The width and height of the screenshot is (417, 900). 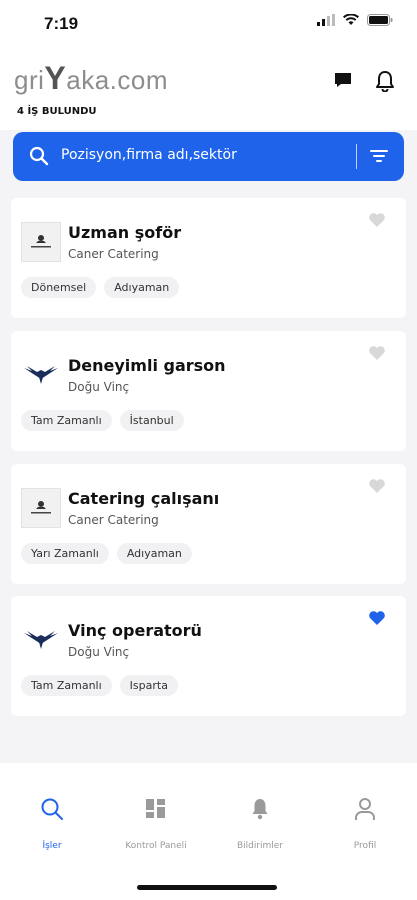 What do you see at coordinates (326, 20) in the screenshot?
I see `signal-icon` at bounding box center [326, 20].